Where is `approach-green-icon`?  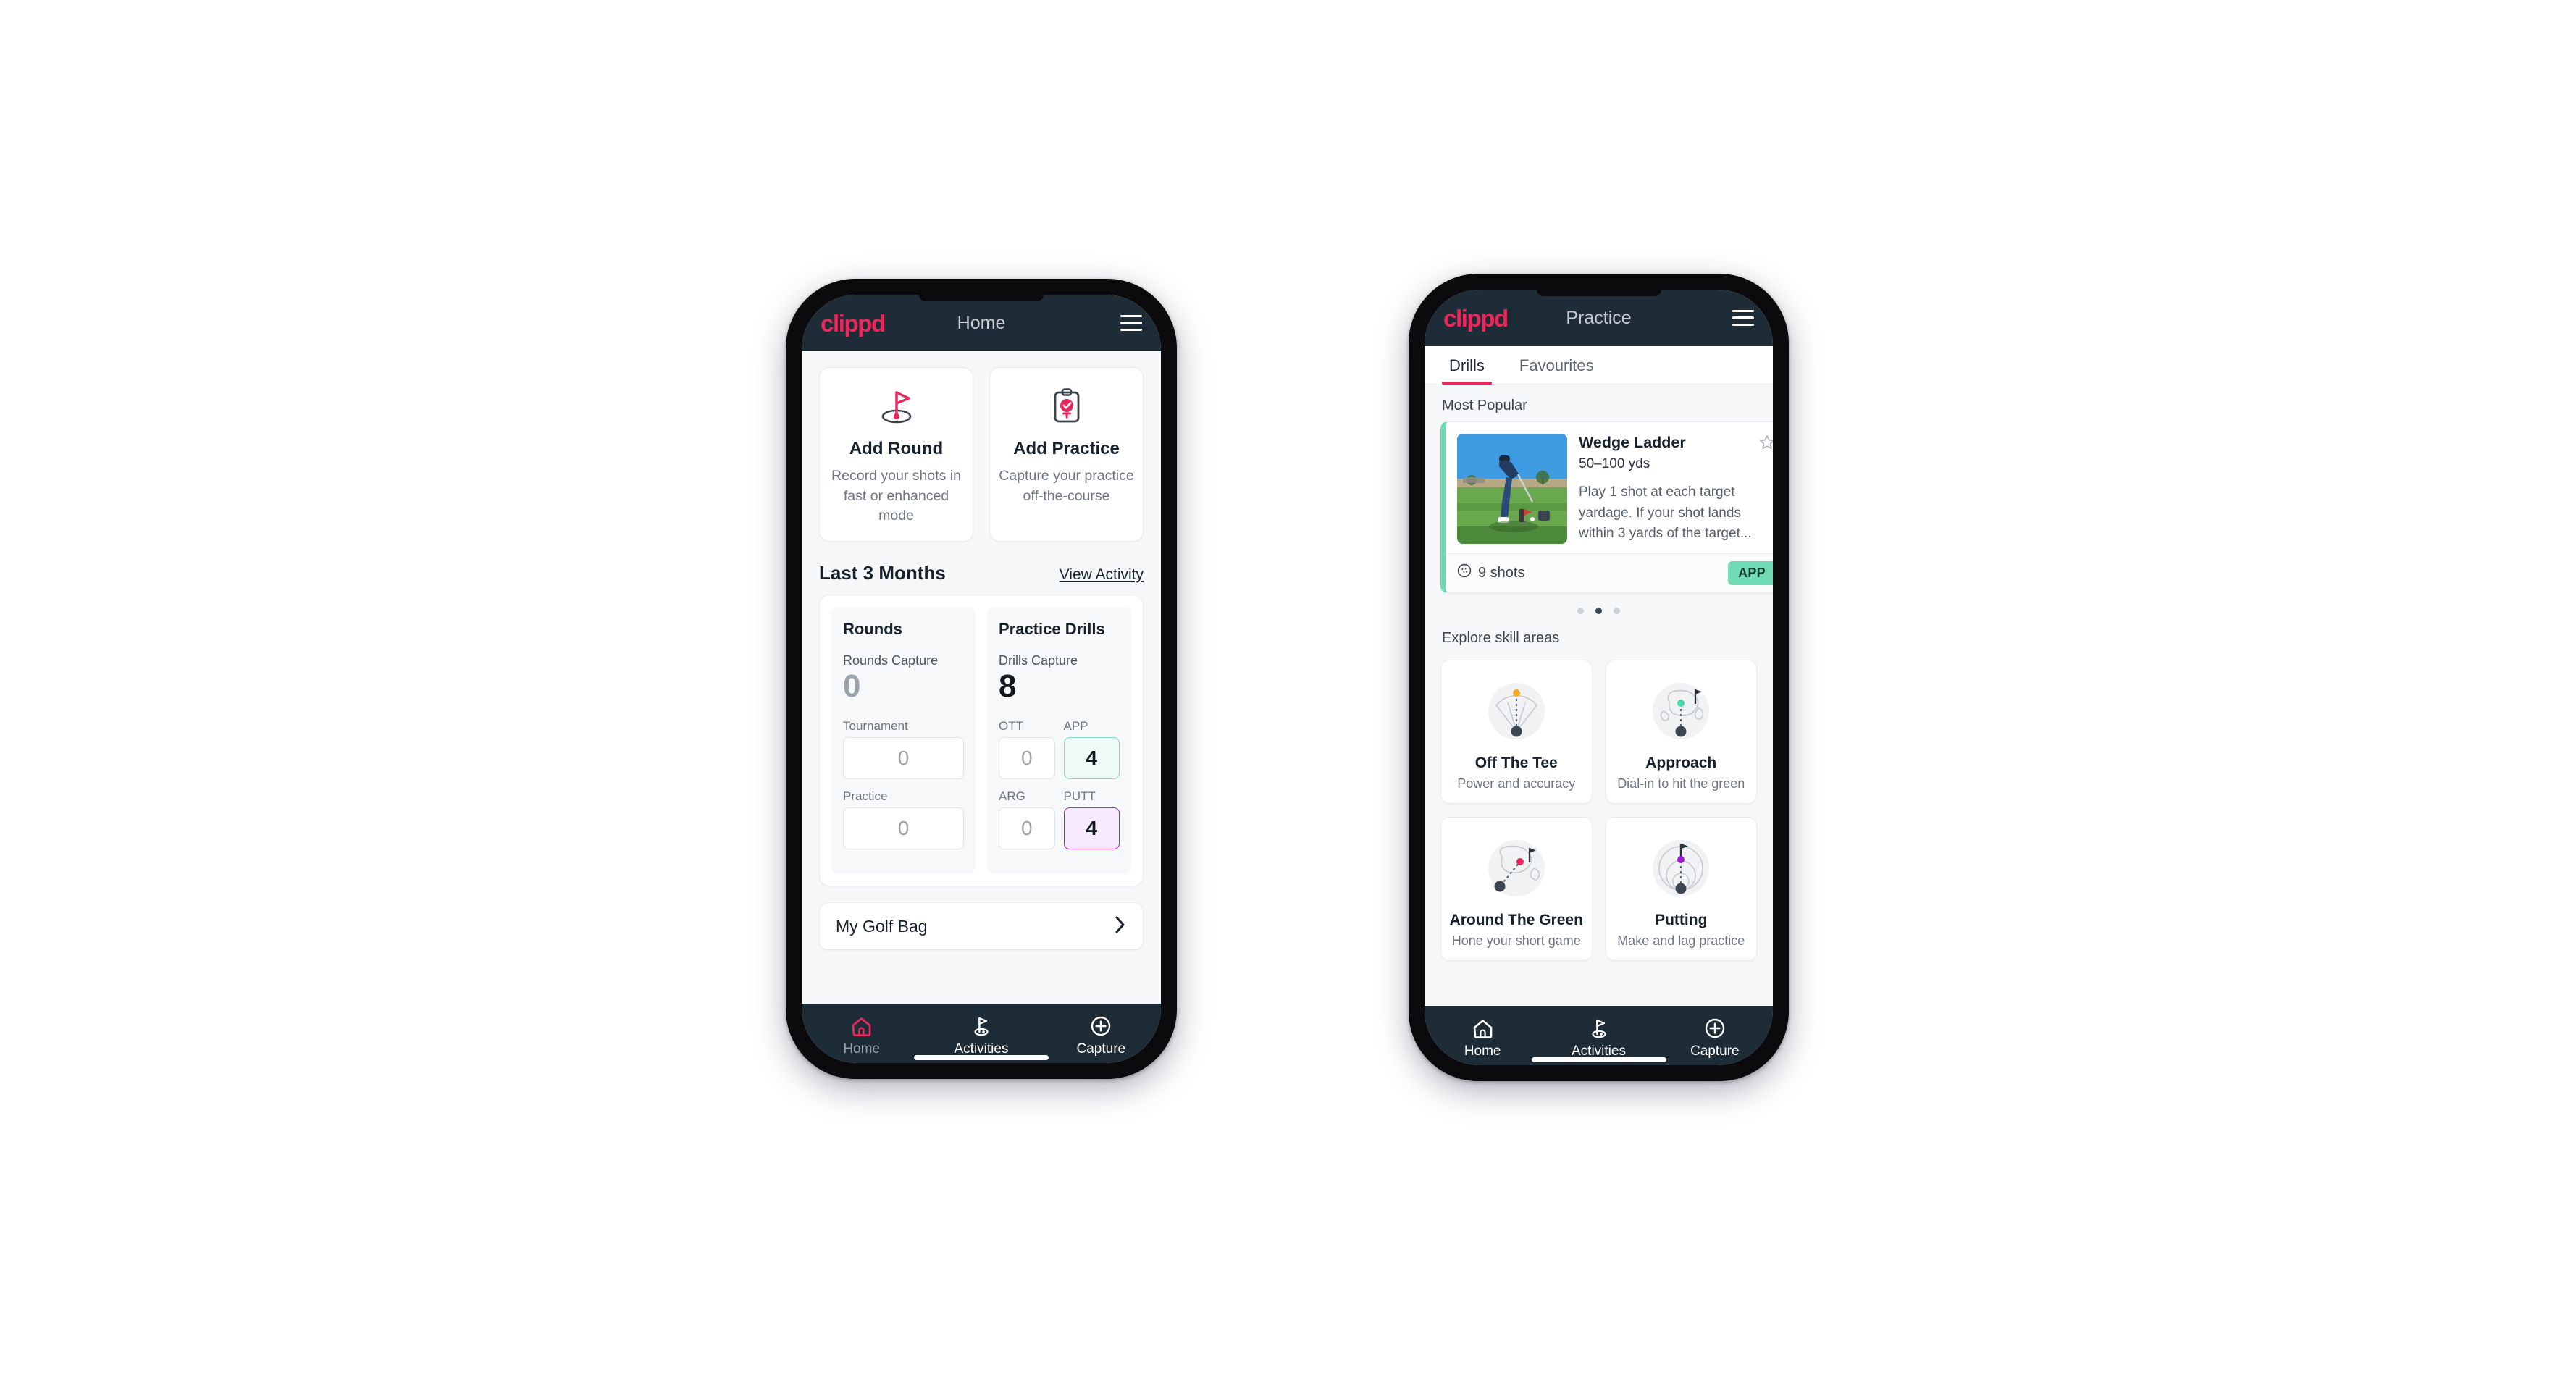 approach-green-icon is located at coordinates (1682, 711).